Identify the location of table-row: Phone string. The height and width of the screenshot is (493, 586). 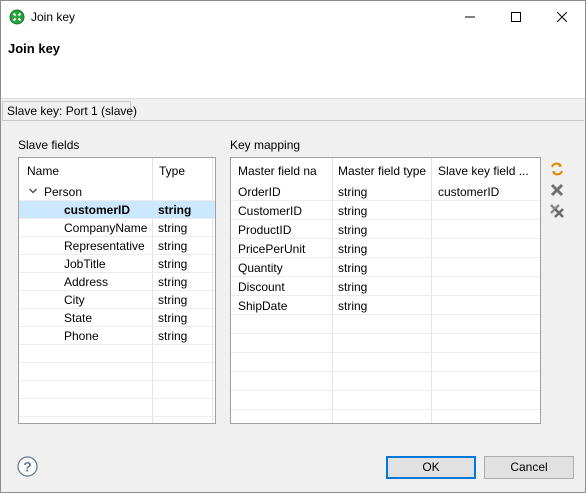
(117, 336).